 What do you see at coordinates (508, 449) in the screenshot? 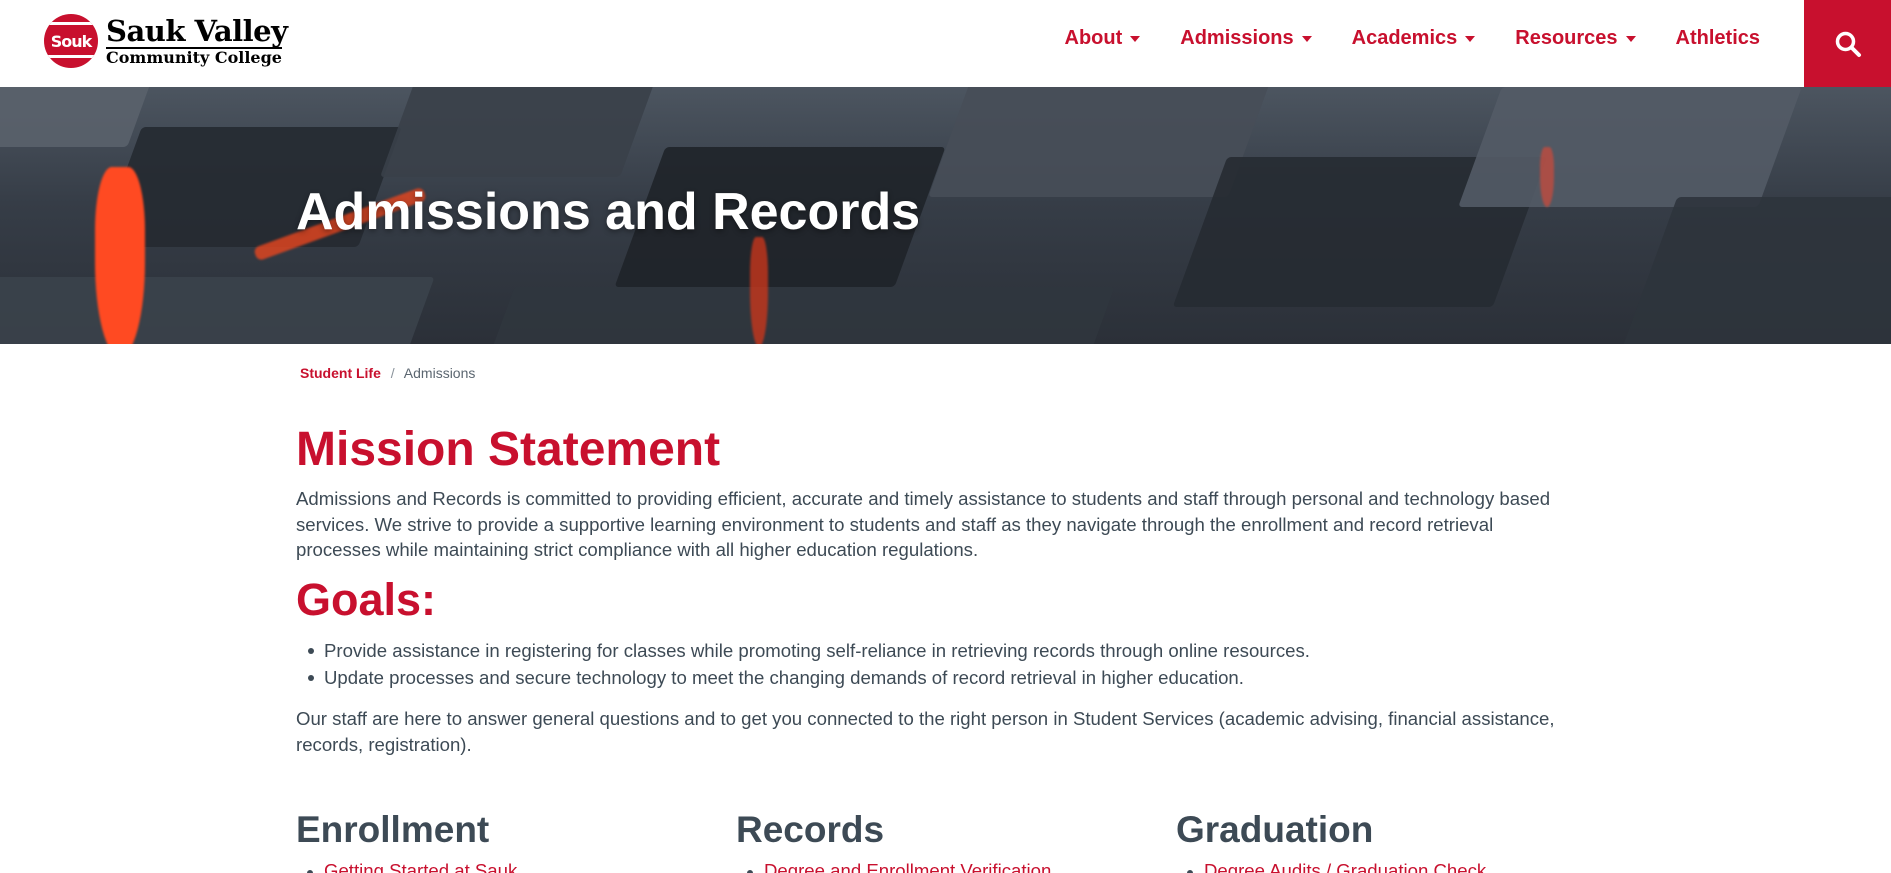
I see `mission-heading: Mission Statement` at bounding box center [508, 449].